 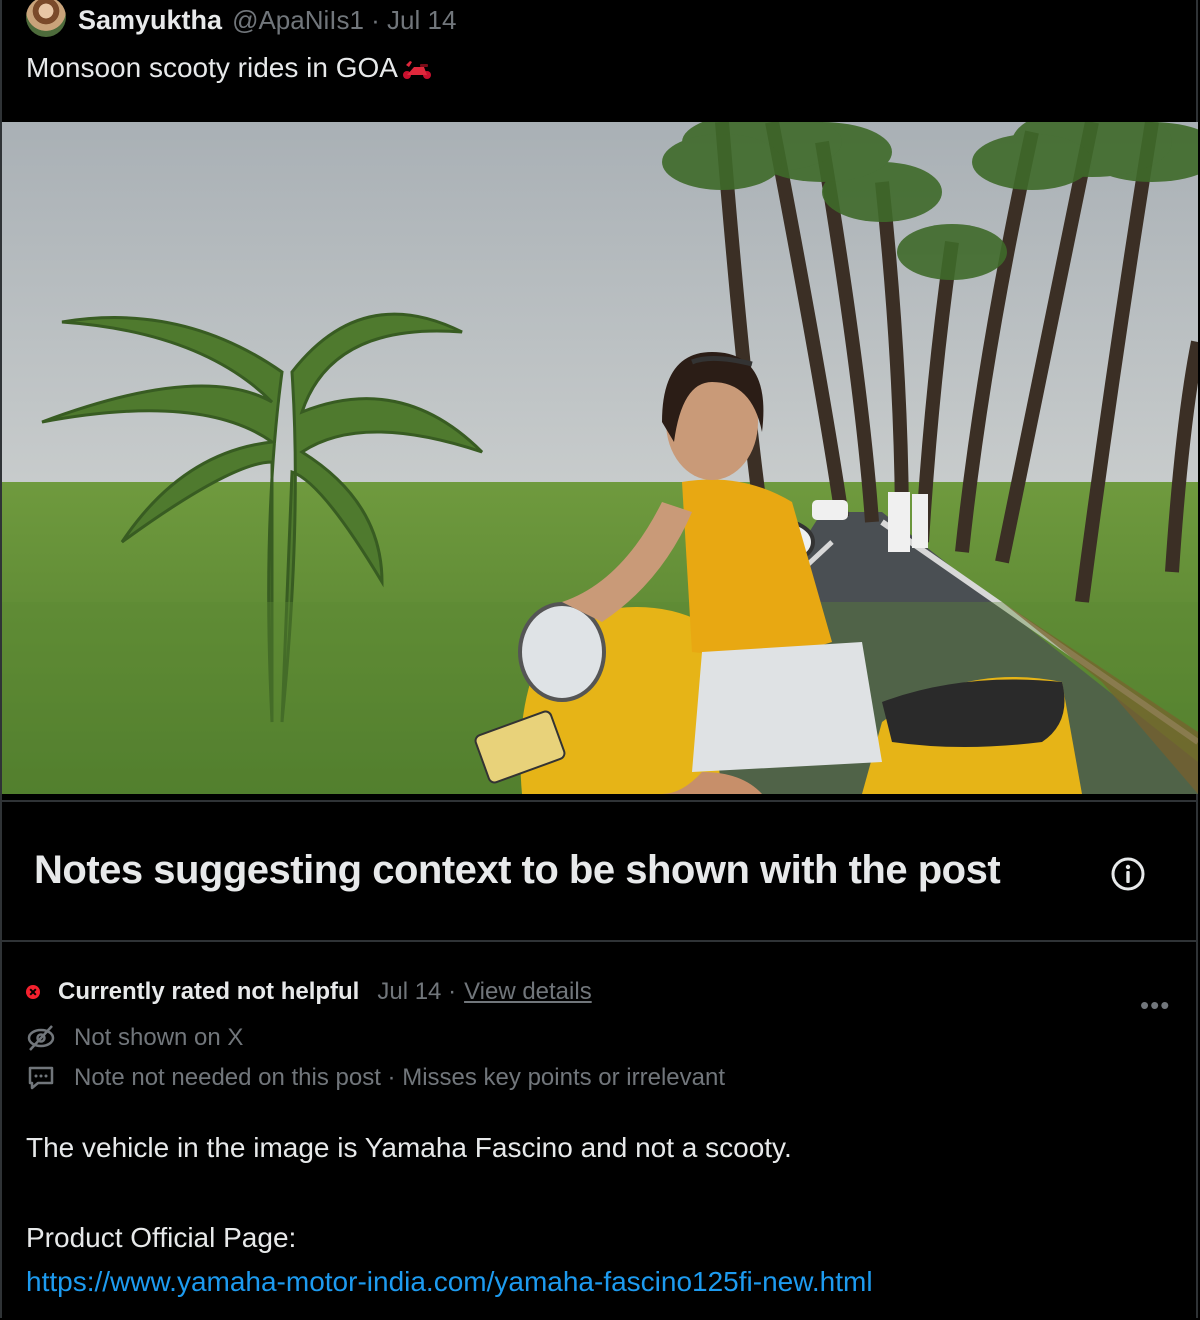 I want to click on avatar, so click(x=46, y=18).